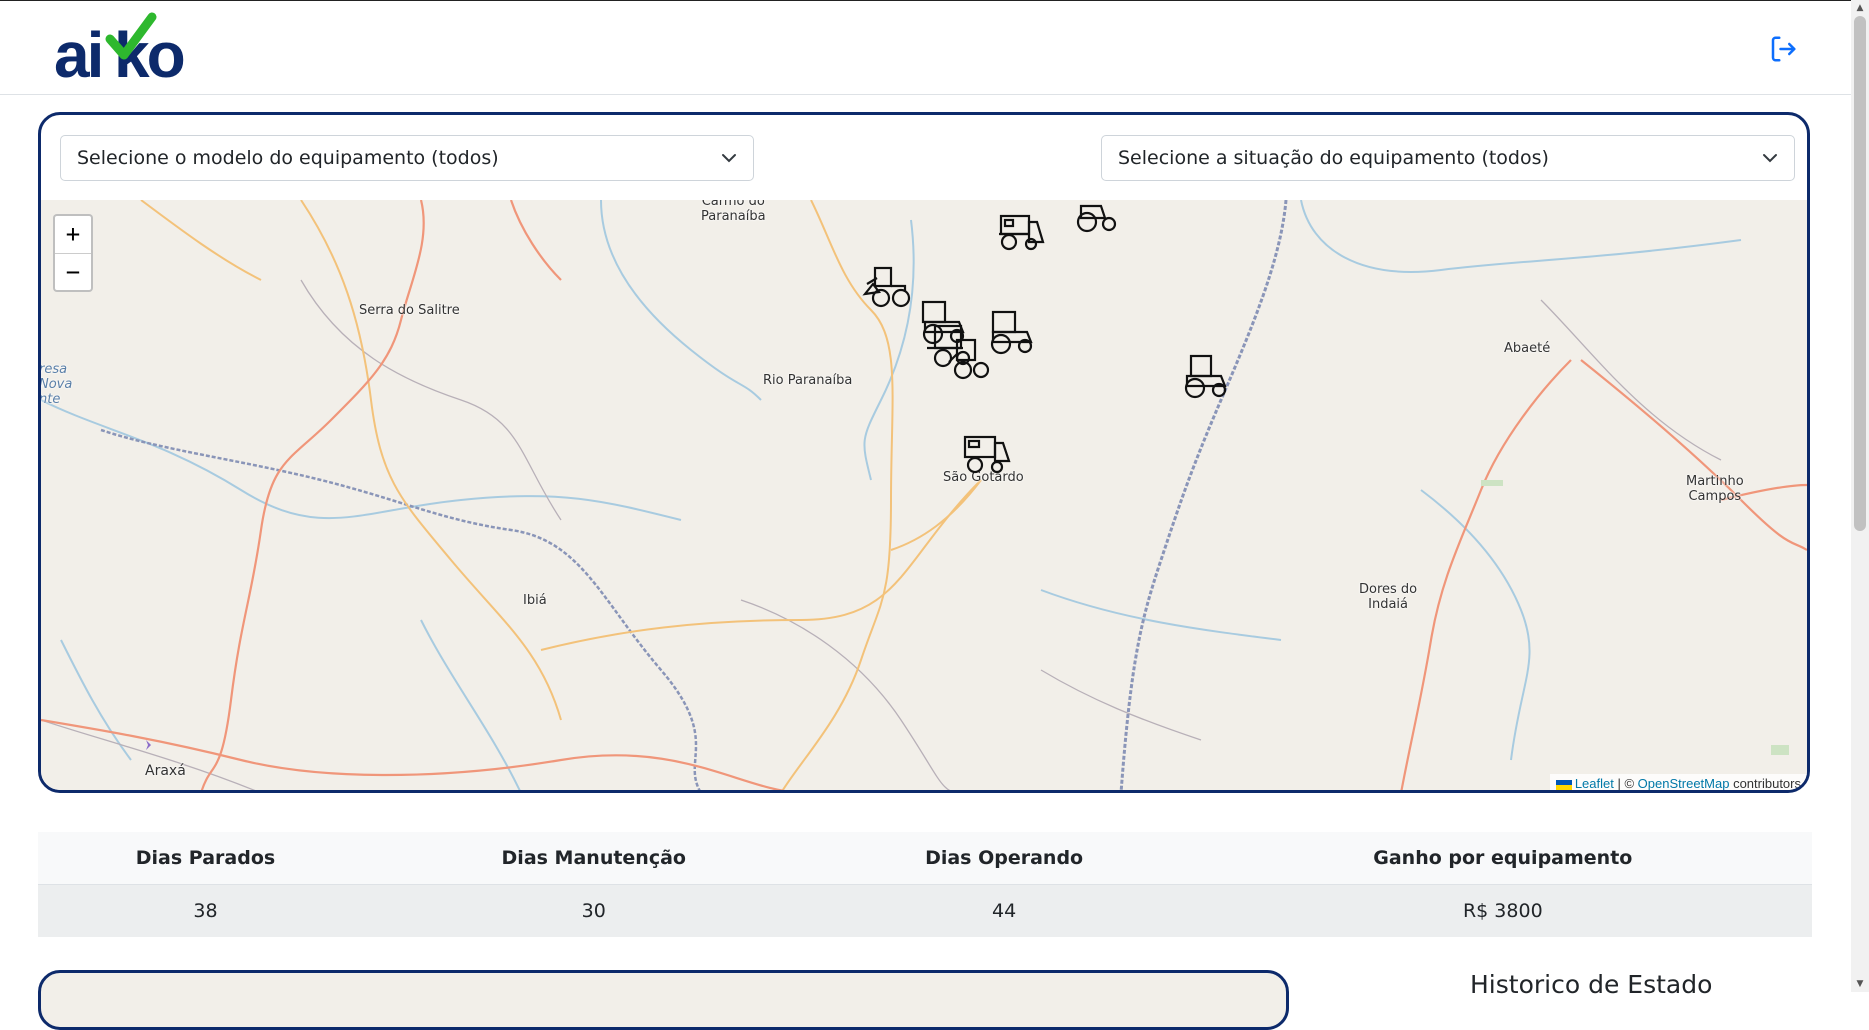 The width and height of the screenshot is (1869, 1030). I want to click on zoom-in-button: +, so click(73, 235).